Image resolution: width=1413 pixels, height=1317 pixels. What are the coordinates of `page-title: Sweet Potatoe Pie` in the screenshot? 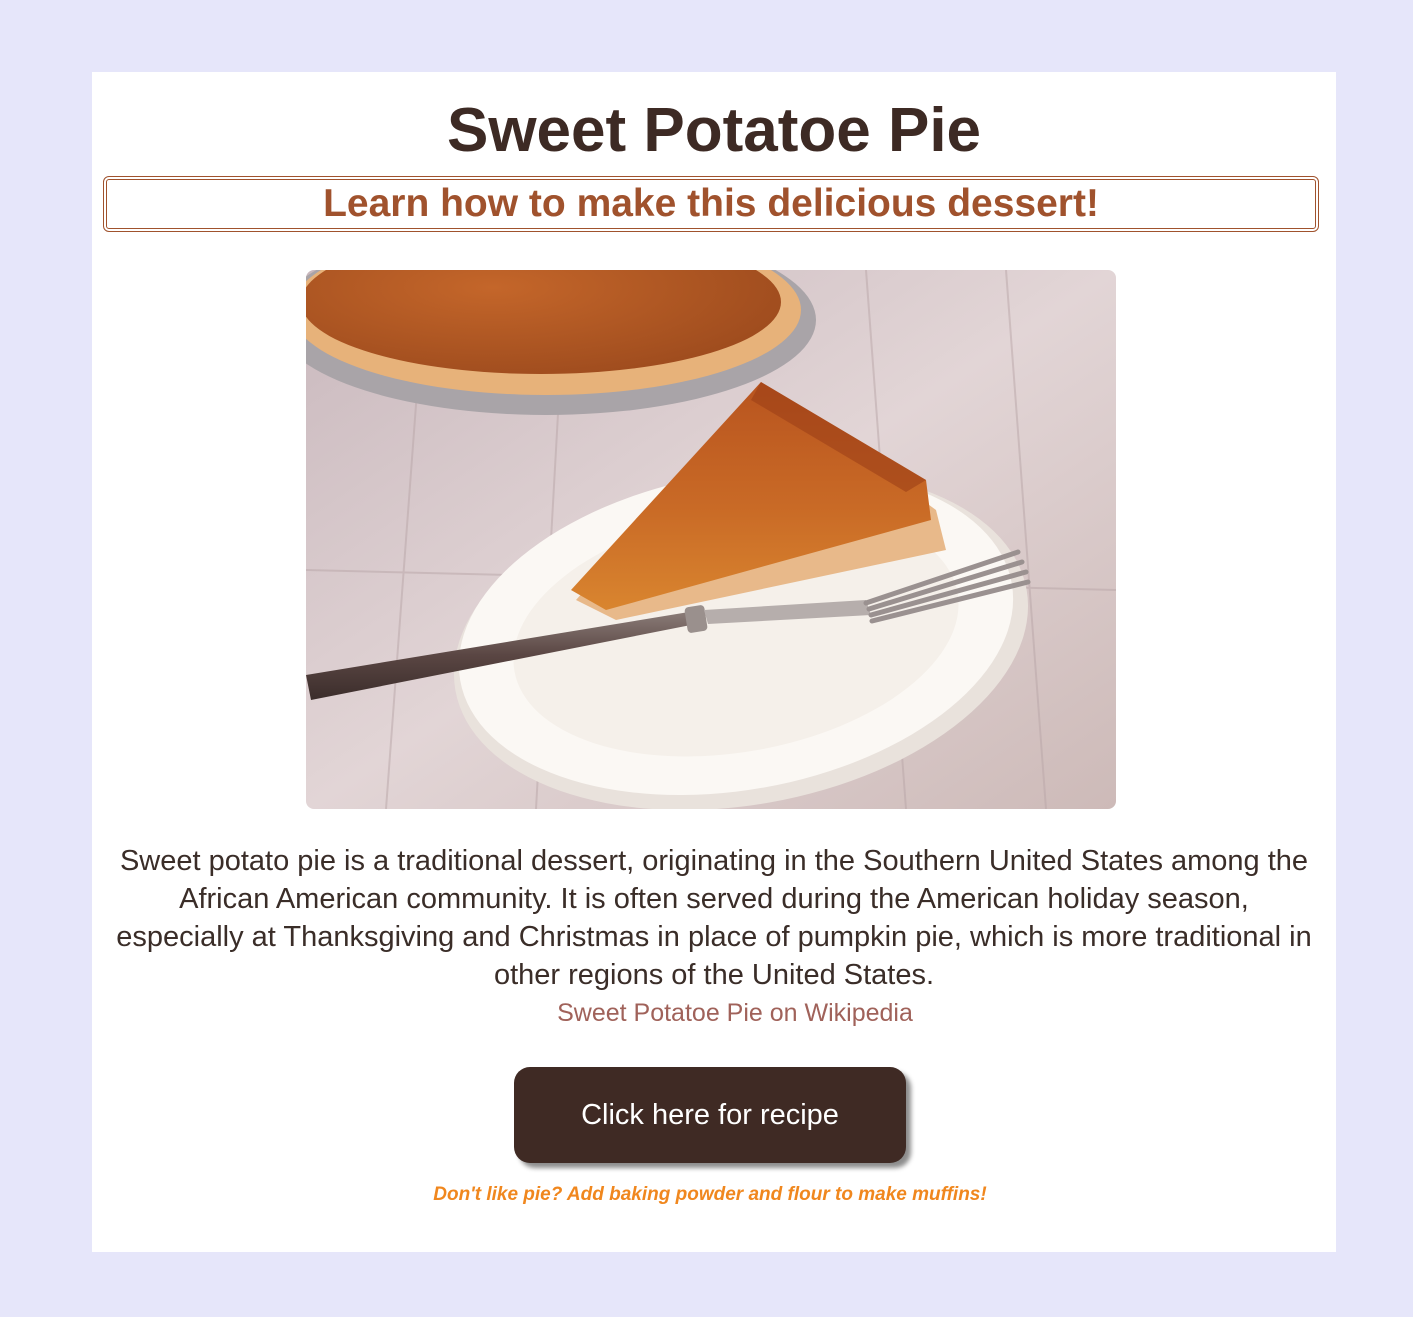 It's located at (714, 130).